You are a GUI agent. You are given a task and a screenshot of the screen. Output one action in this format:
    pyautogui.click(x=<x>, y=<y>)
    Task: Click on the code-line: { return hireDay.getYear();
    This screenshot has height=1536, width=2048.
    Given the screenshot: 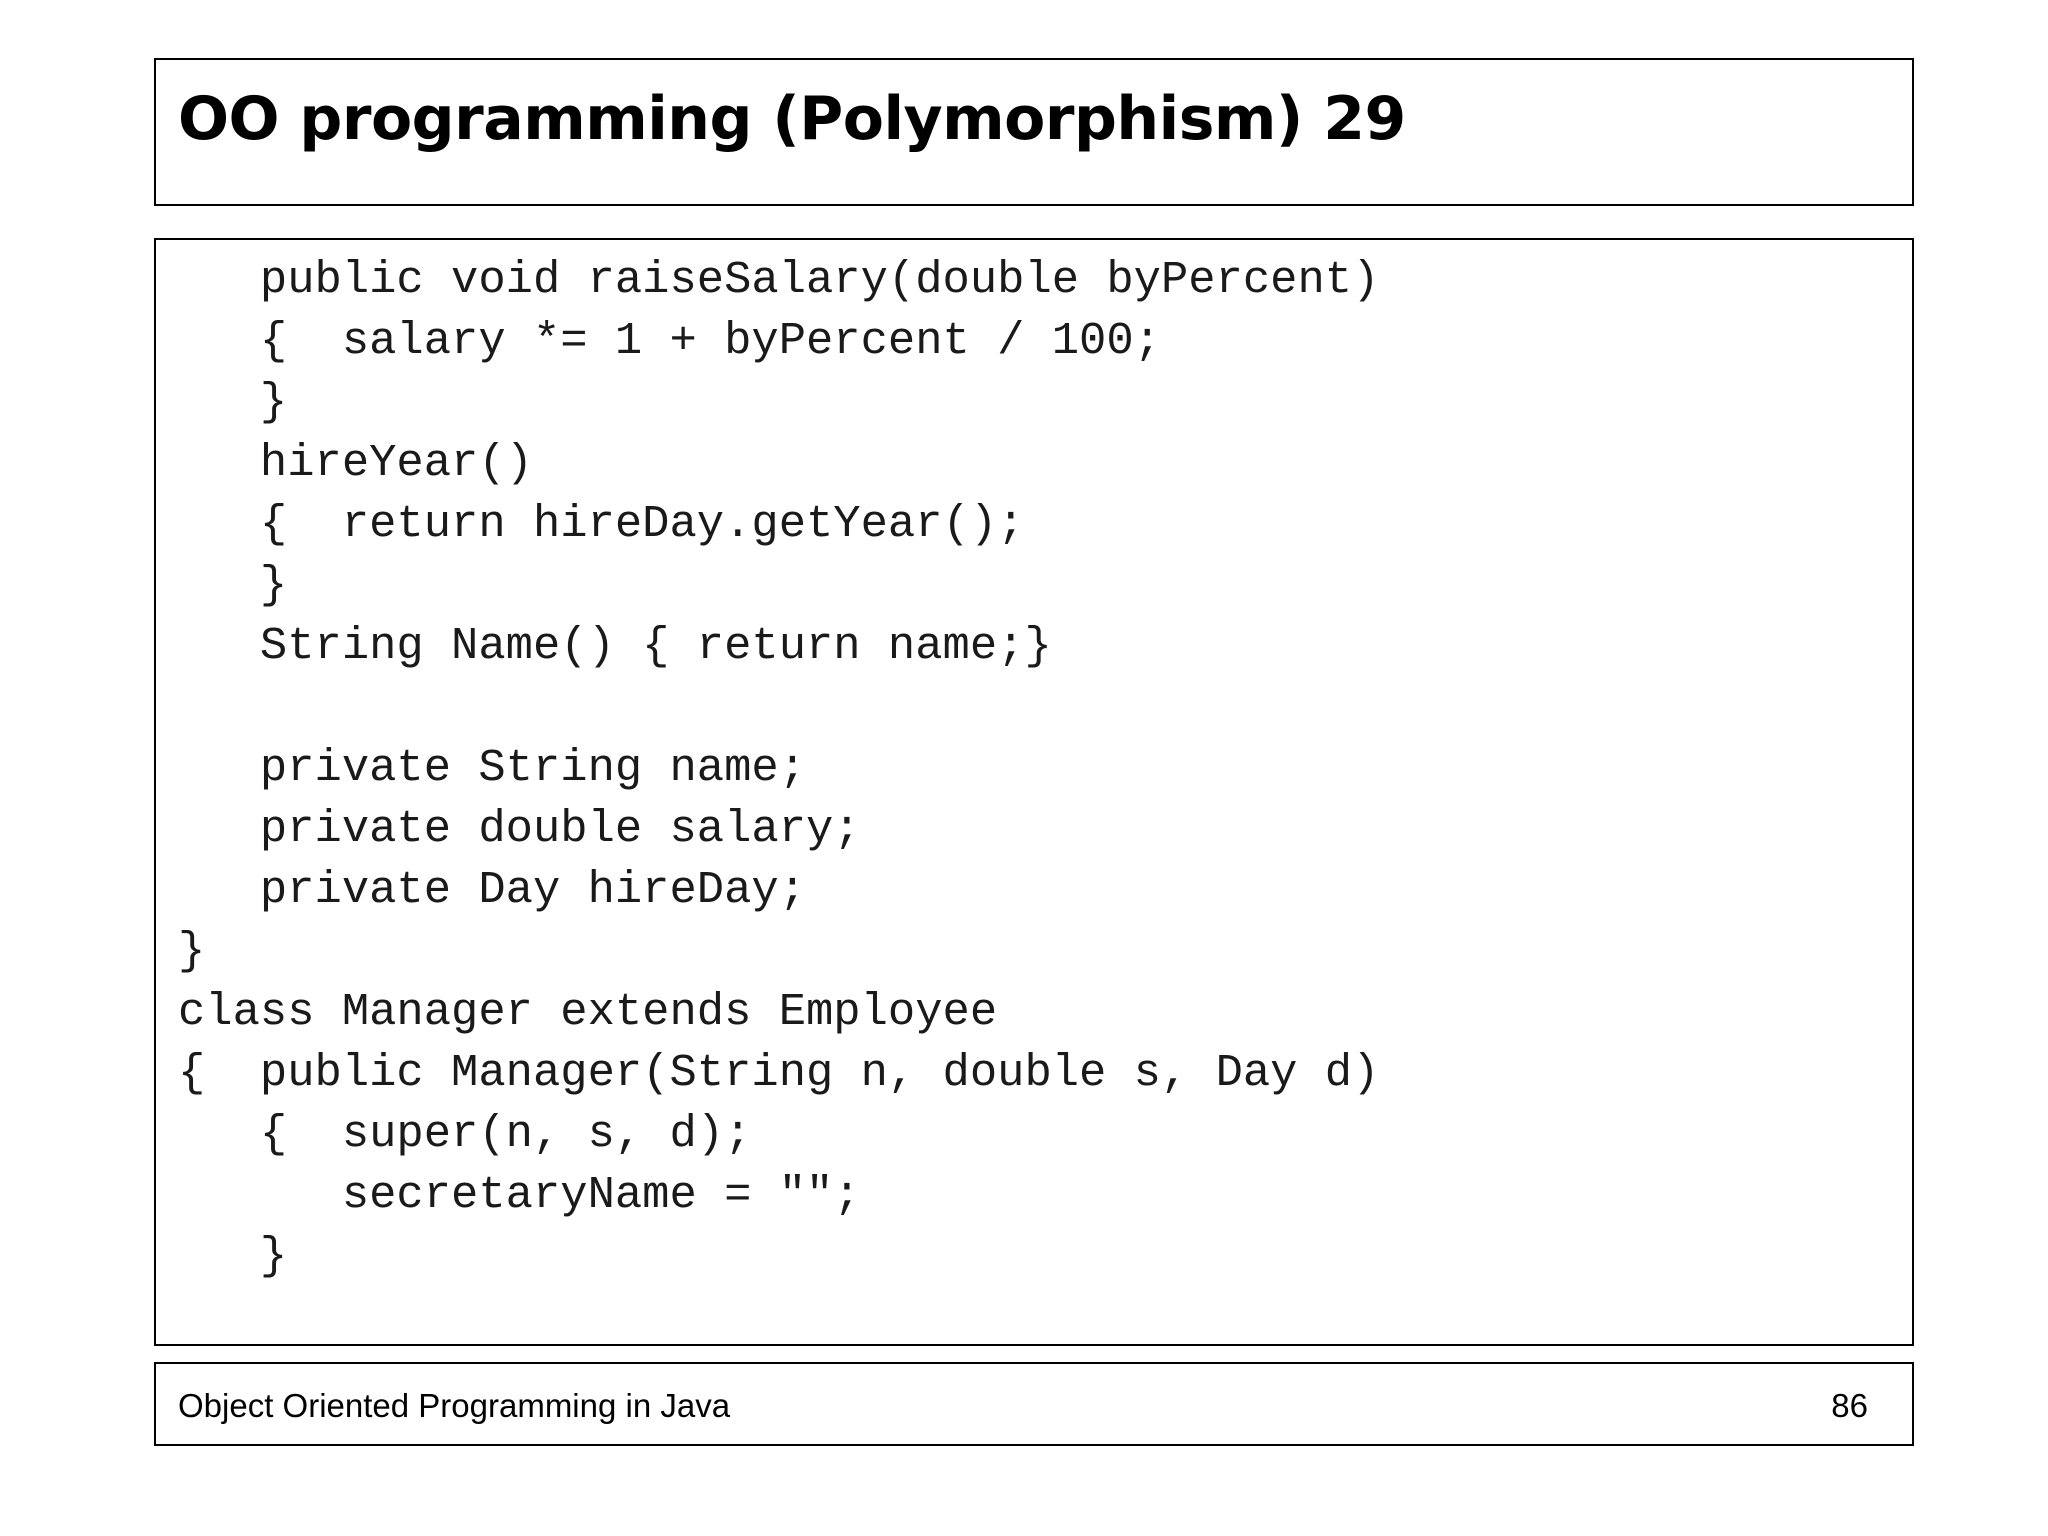 What is the action you would take?
    pyautogui.click(x=601, y=524)
    